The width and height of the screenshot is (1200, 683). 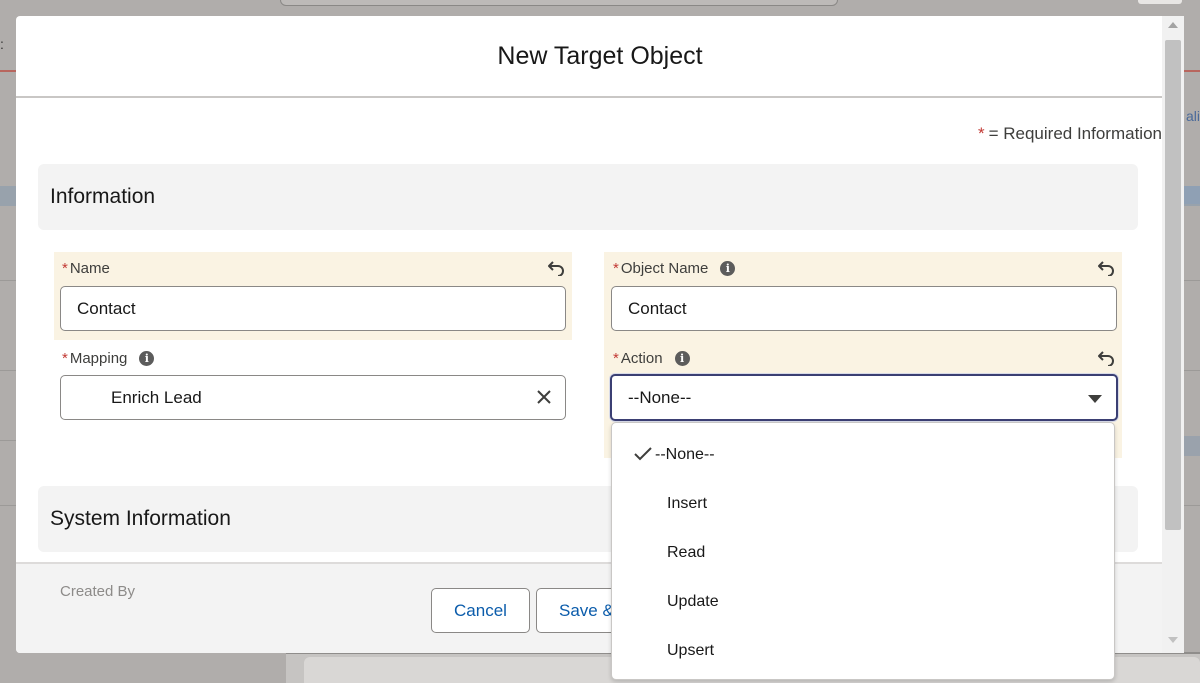 What do you see at coordinates (693, 601) in the screenshot?
I see `dropdown-option-label: Update` at bounding box center [693, 601].